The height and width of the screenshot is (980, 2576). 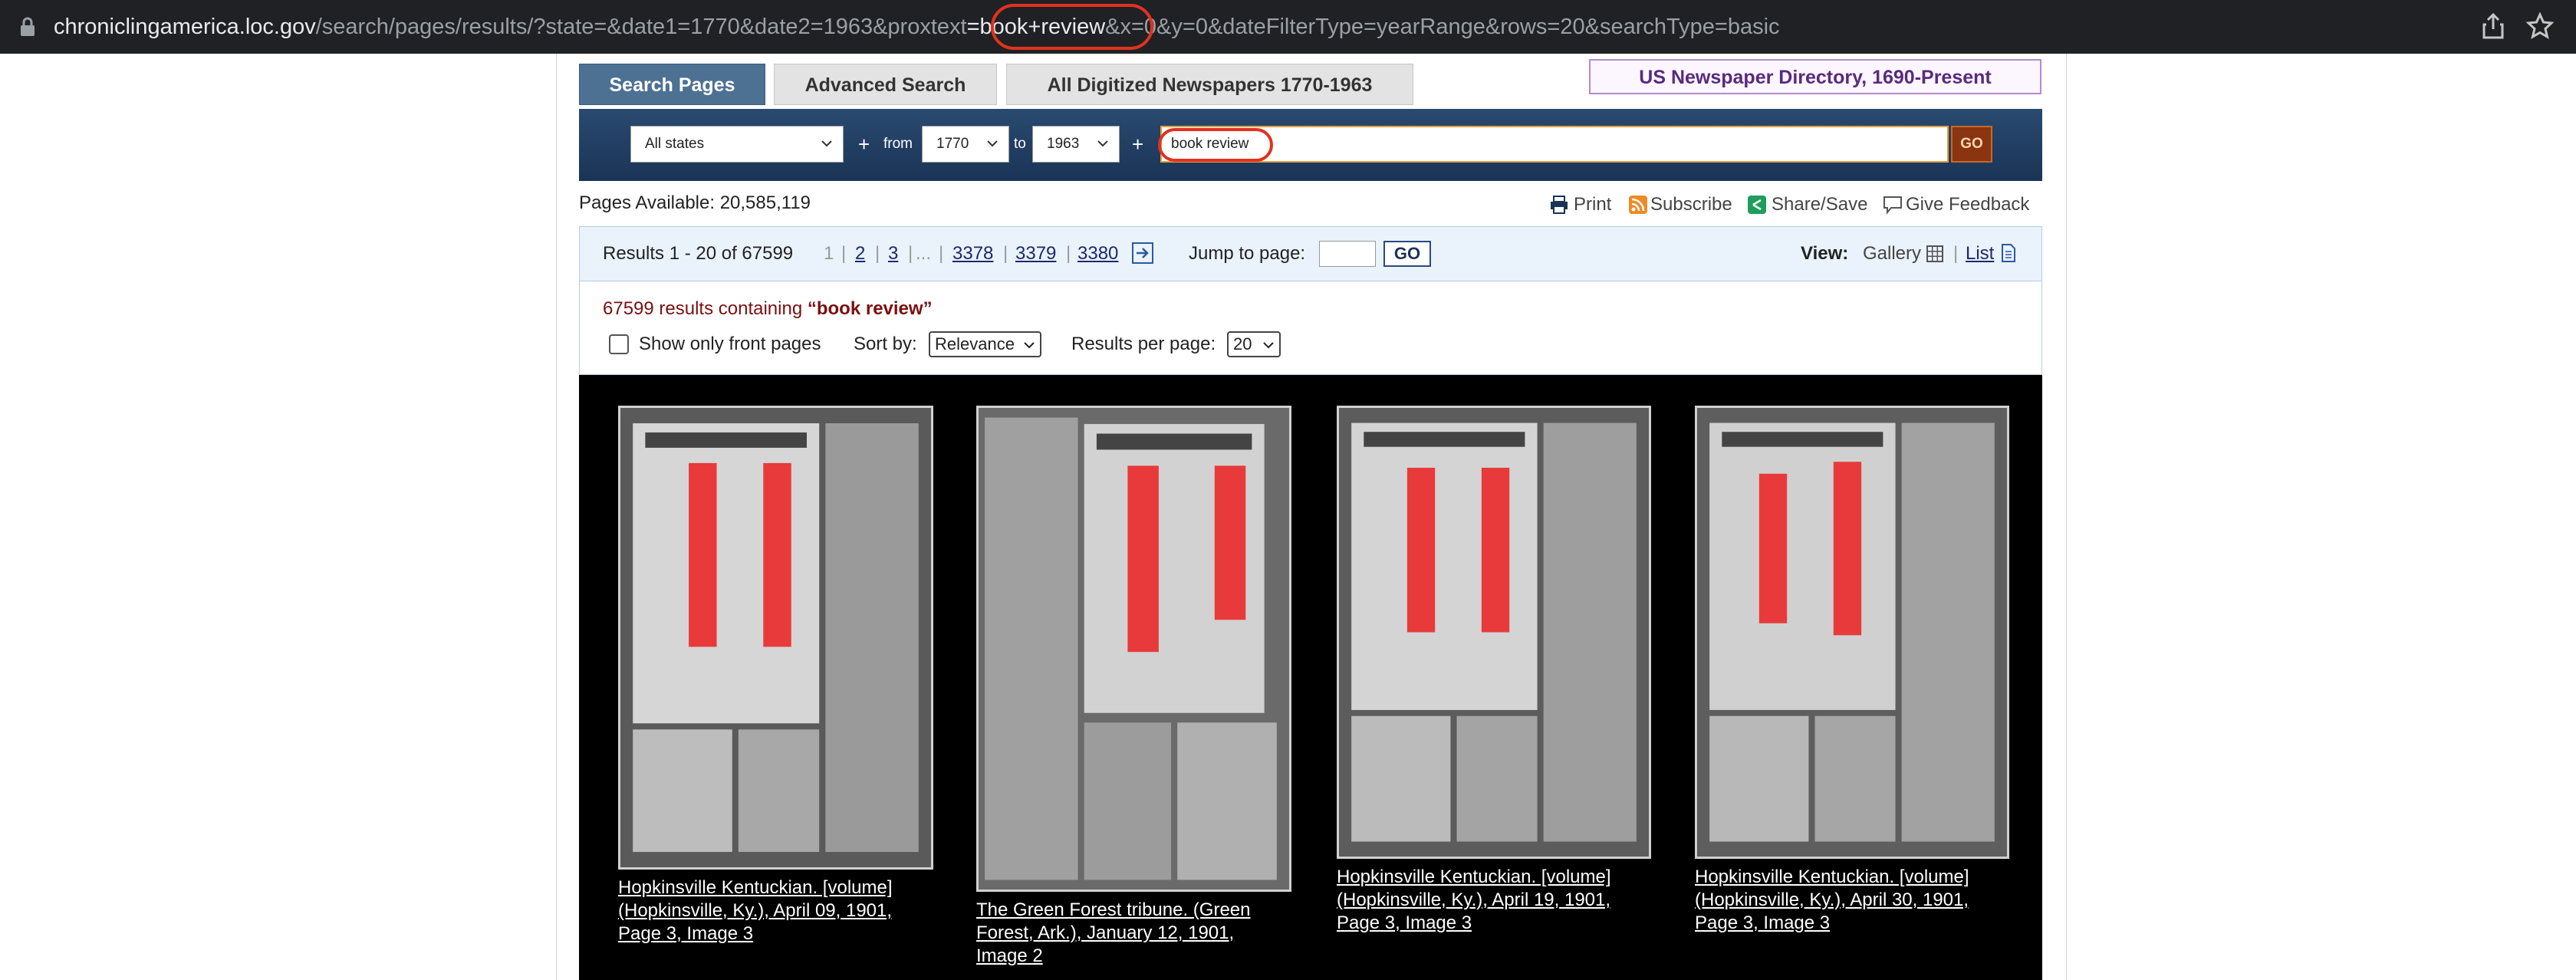 I want to click on results-info-box, so click(x=1310, y=328).